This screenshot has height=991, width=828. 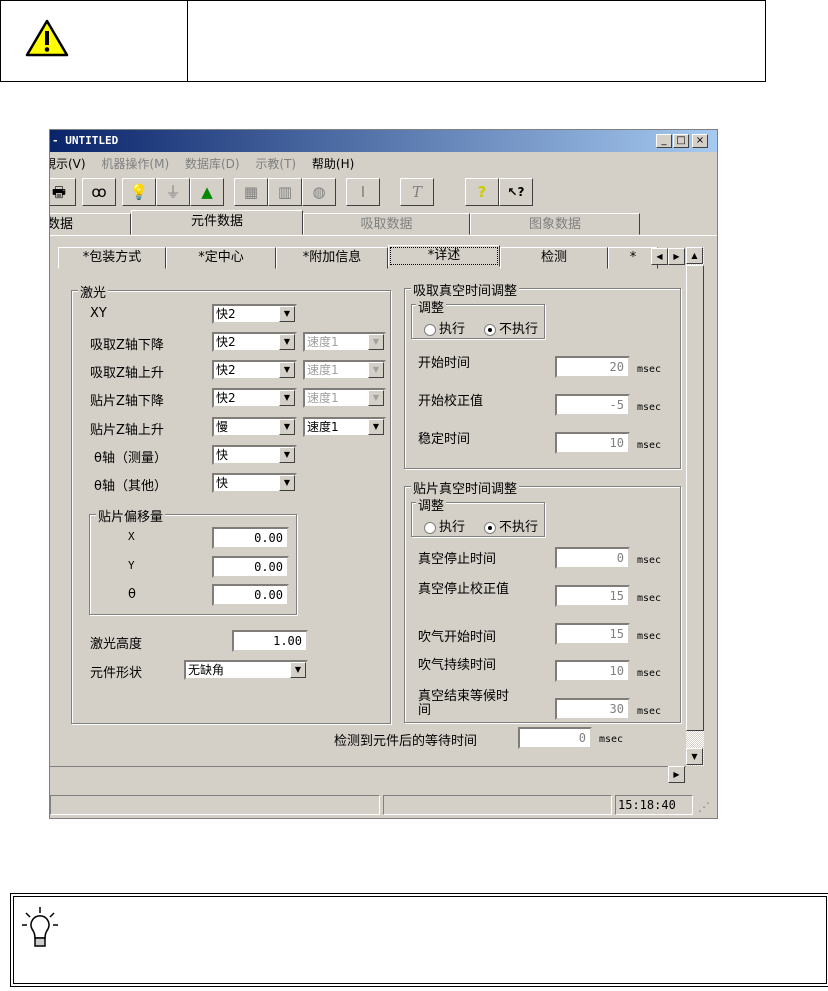 What do you see at coordinates (250, 538) in the screenshot?
I see `offset-x-input: 0.00` at bounding box center [250, 538].